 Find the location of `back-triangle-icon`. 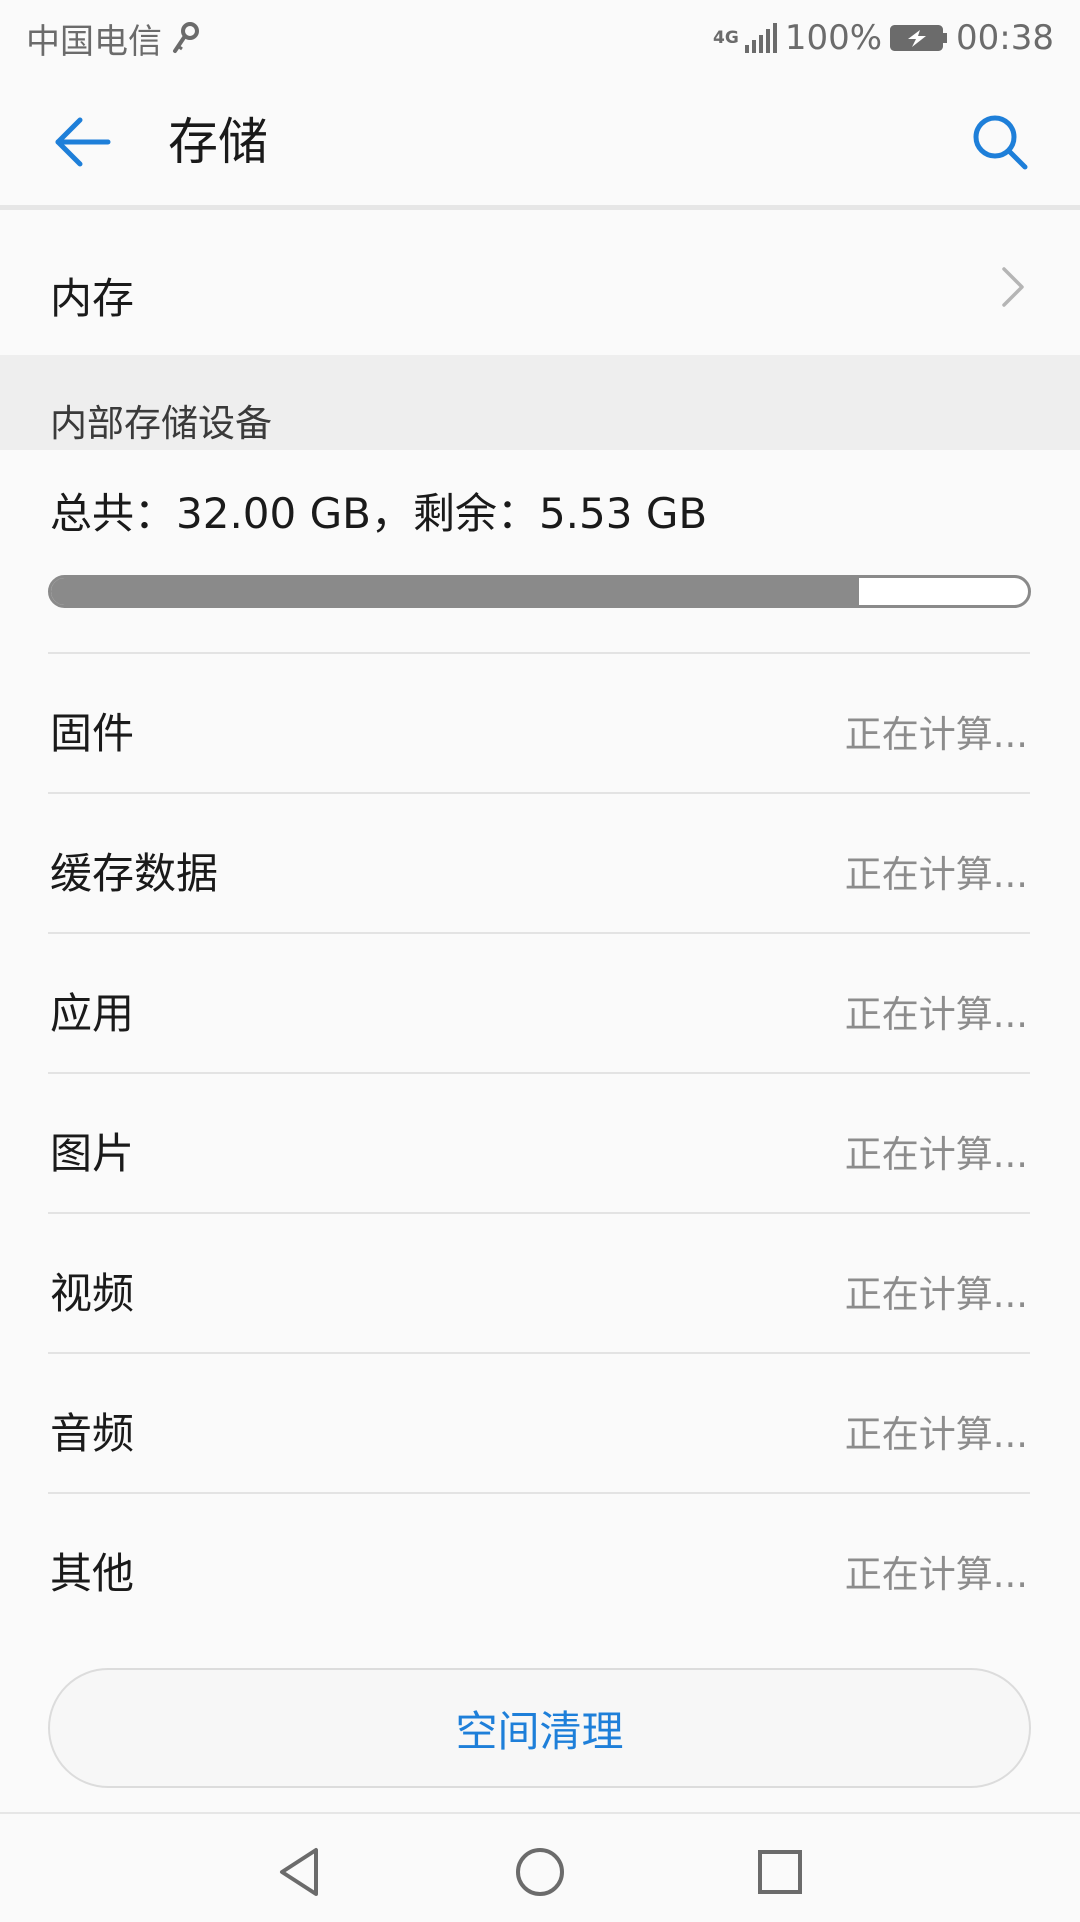

back-triangle-icon is located at coordinates (299, 1872).